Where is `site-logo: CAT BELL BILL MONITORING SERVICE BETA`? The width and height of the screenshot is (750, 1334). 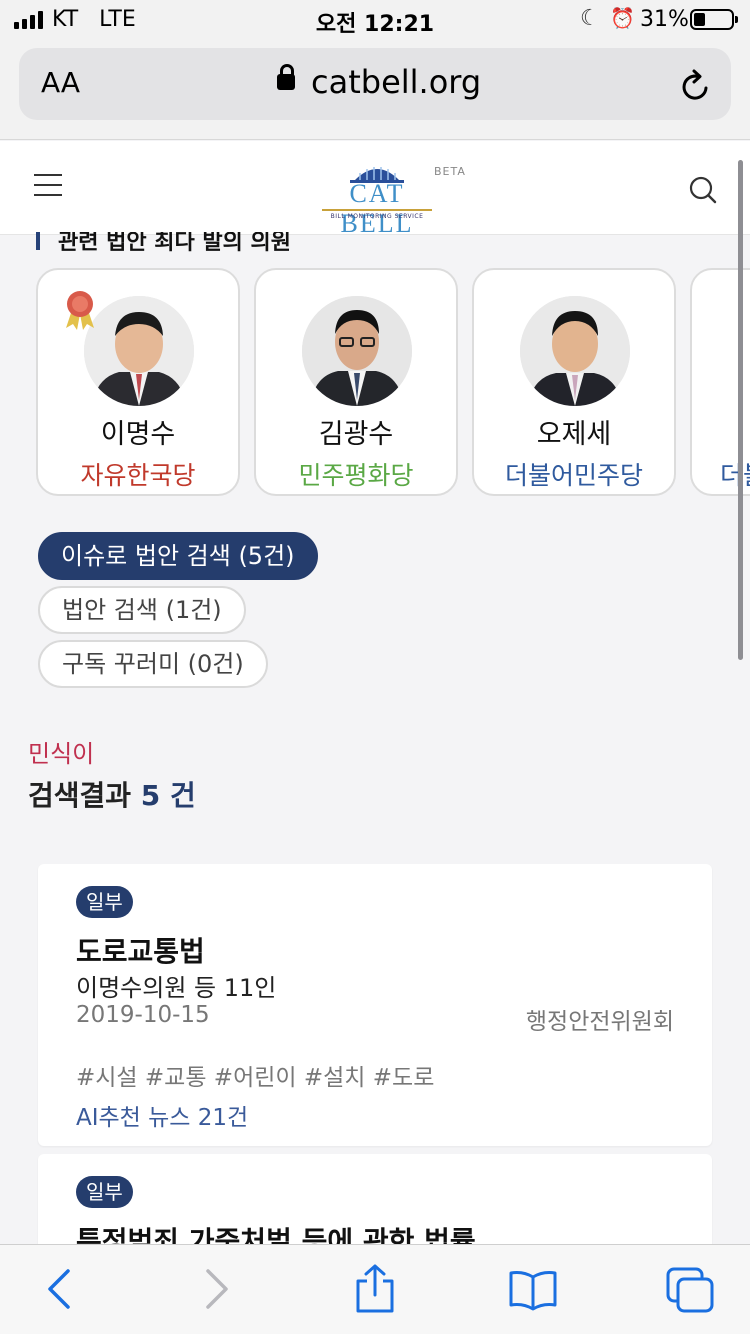
site-logo: CAT BELL BILL MONITORING SERVICE BETA is located at coordinates (402, 199).